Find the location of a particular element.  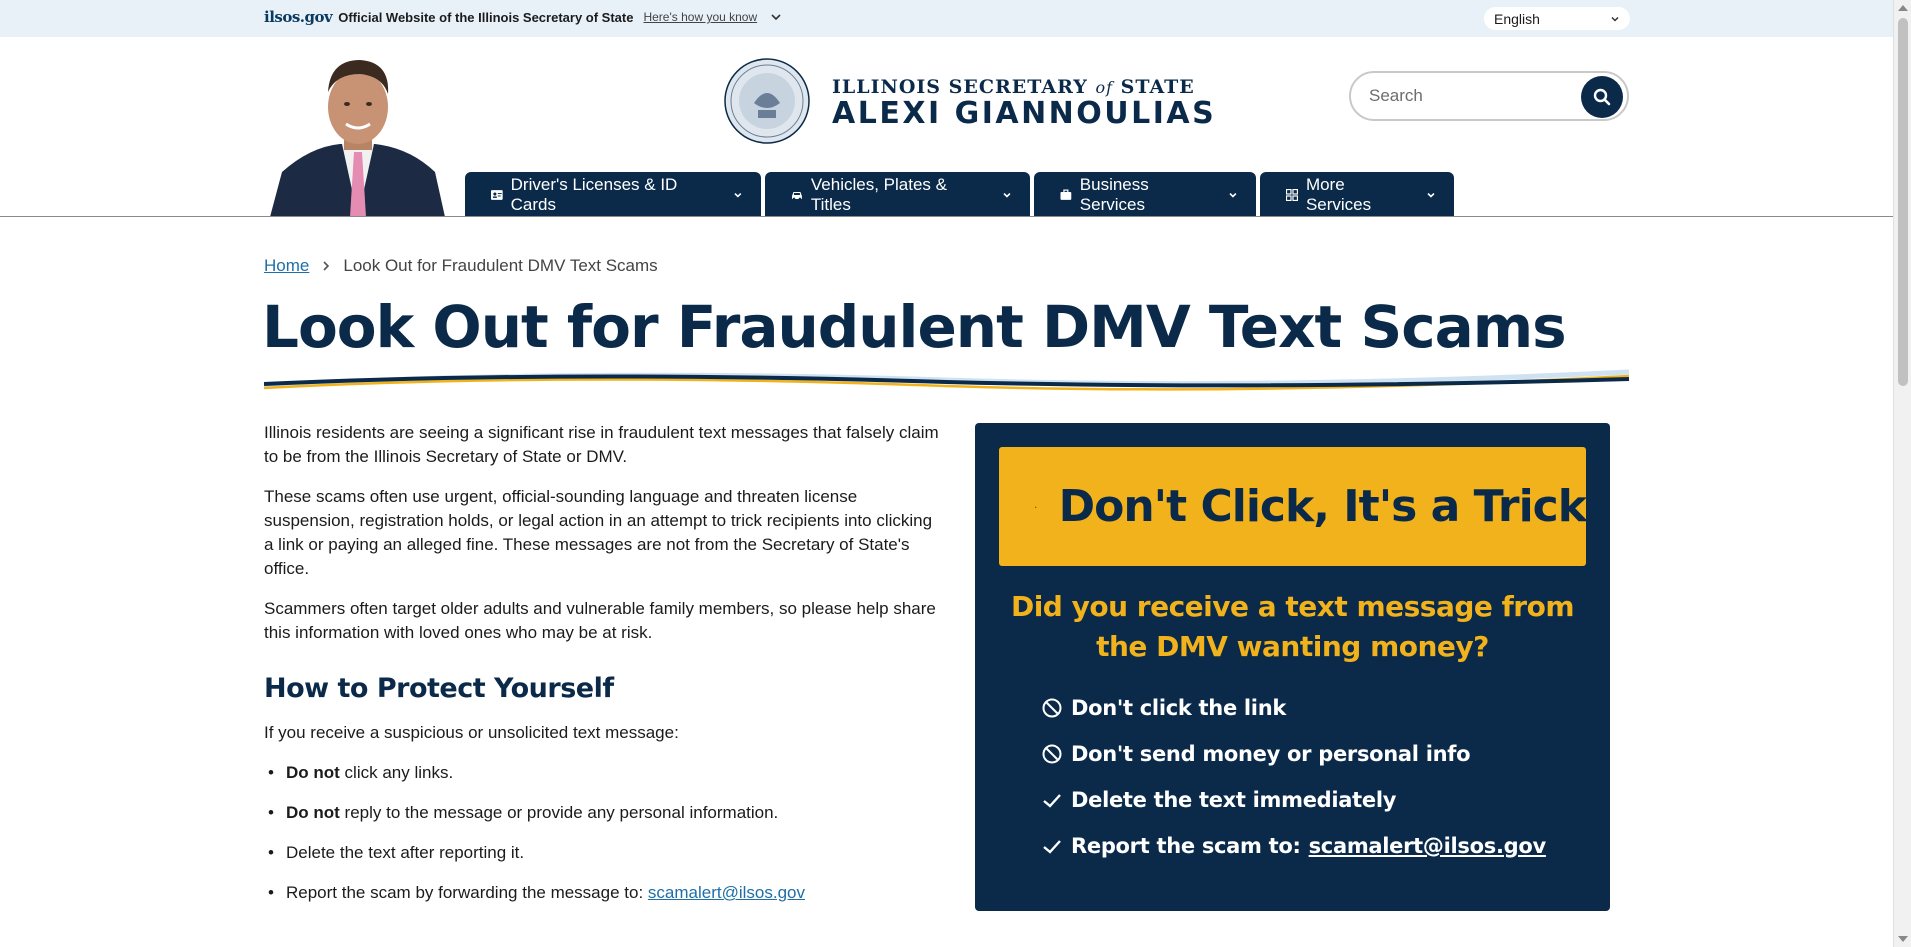

list-item: Delete the text after reporting it. is located at coordinates (604, 853).